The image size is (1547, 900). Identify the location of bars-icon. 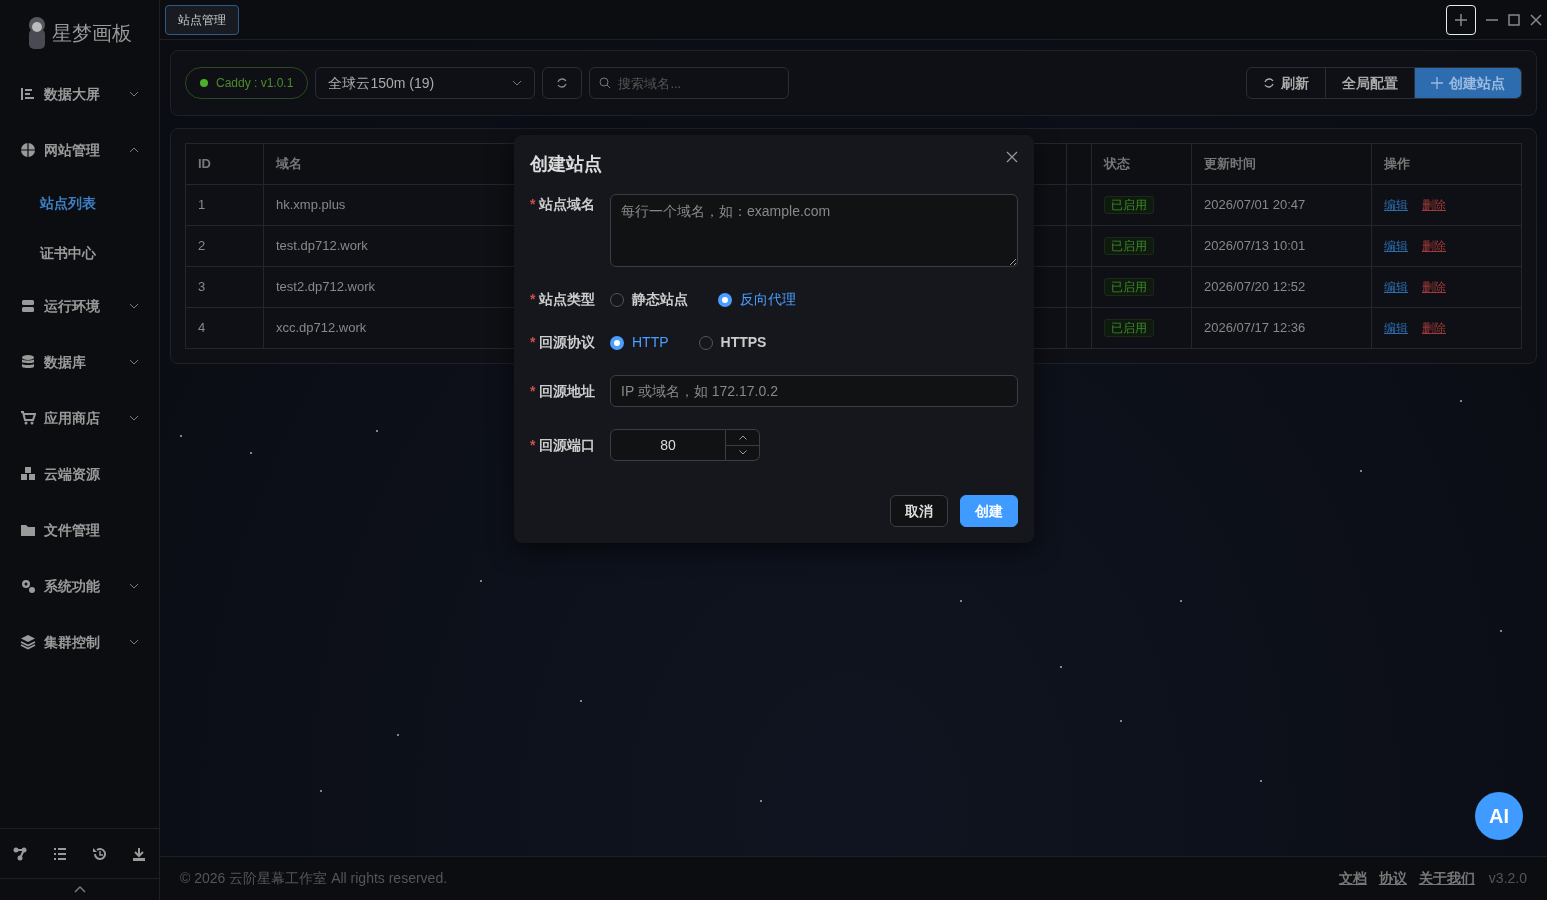
(28, 94).